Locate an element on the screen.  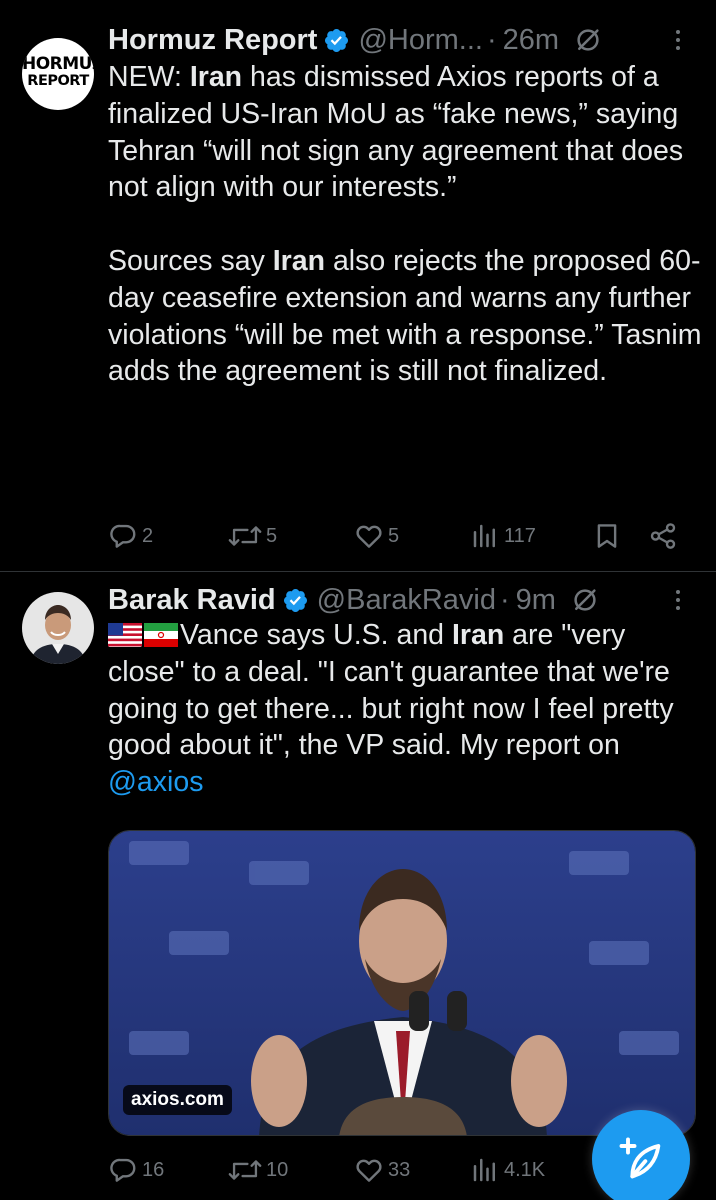
views-button: 4.1K is located at coordinates (507, 1170).